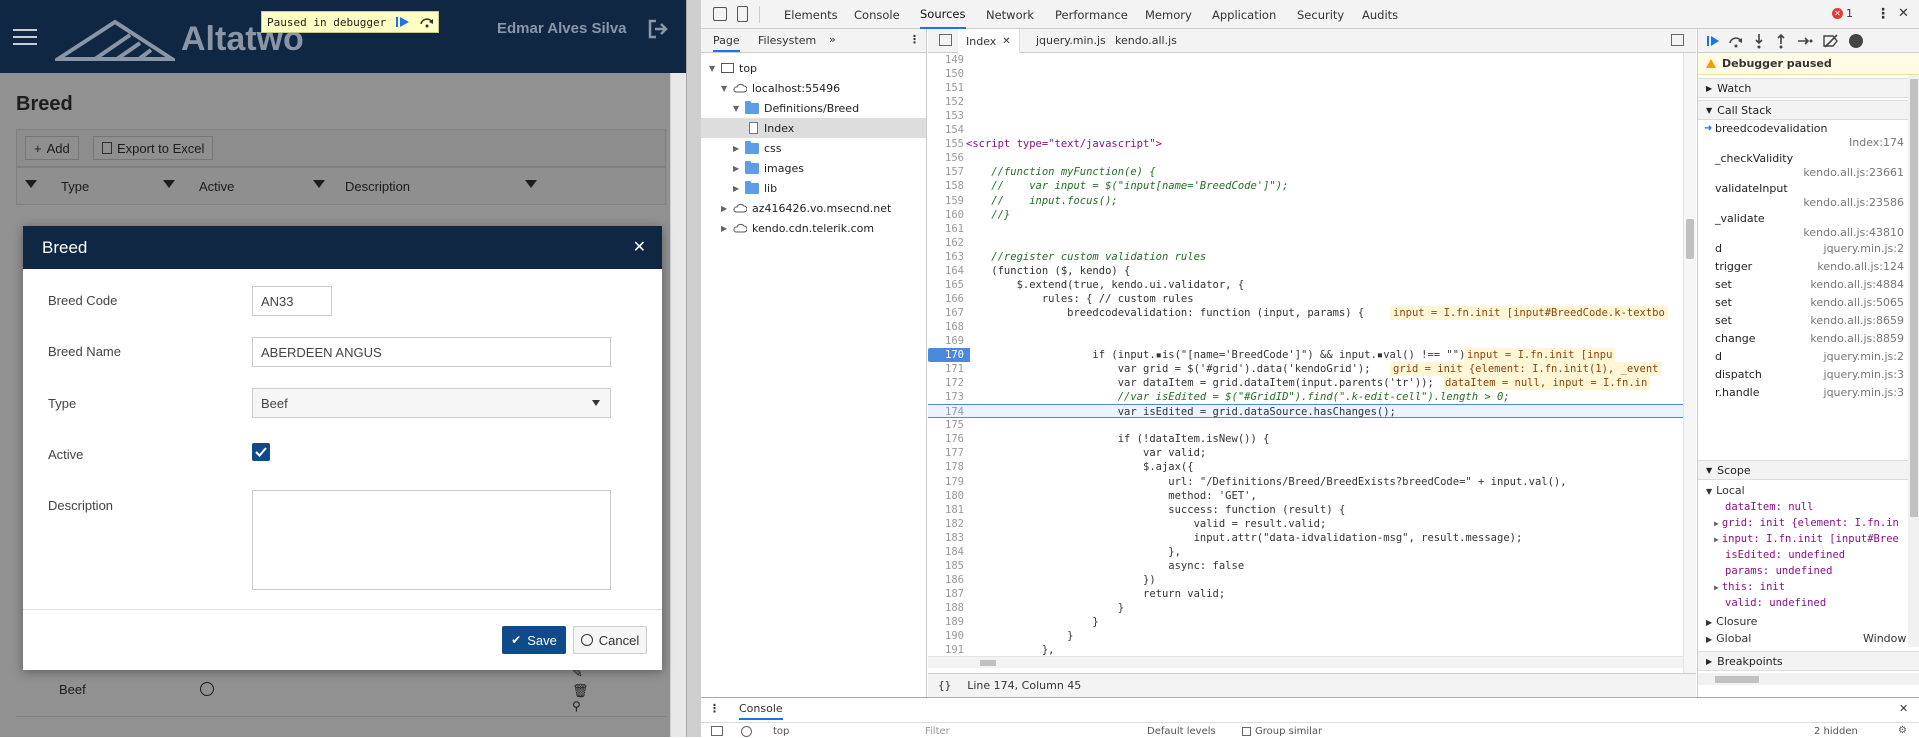 This screenshot has width=1919, height=738. What do you see at coordinates (726, 43) in the screenshot?
I see `navigator-tab-page: Page` at bounding box center [726, 43].